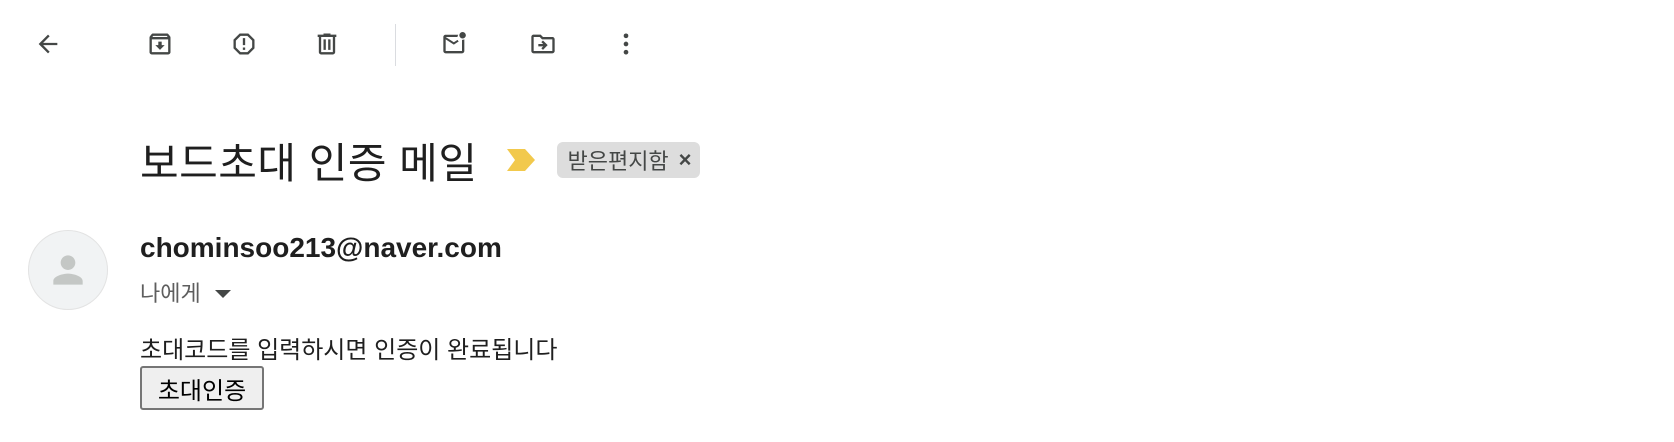 The height and width of the screenshot is (442, 1674). Describe the element at coordinates (685, 160) in the screenshot. I see `remove-label-button: ×` at that location.